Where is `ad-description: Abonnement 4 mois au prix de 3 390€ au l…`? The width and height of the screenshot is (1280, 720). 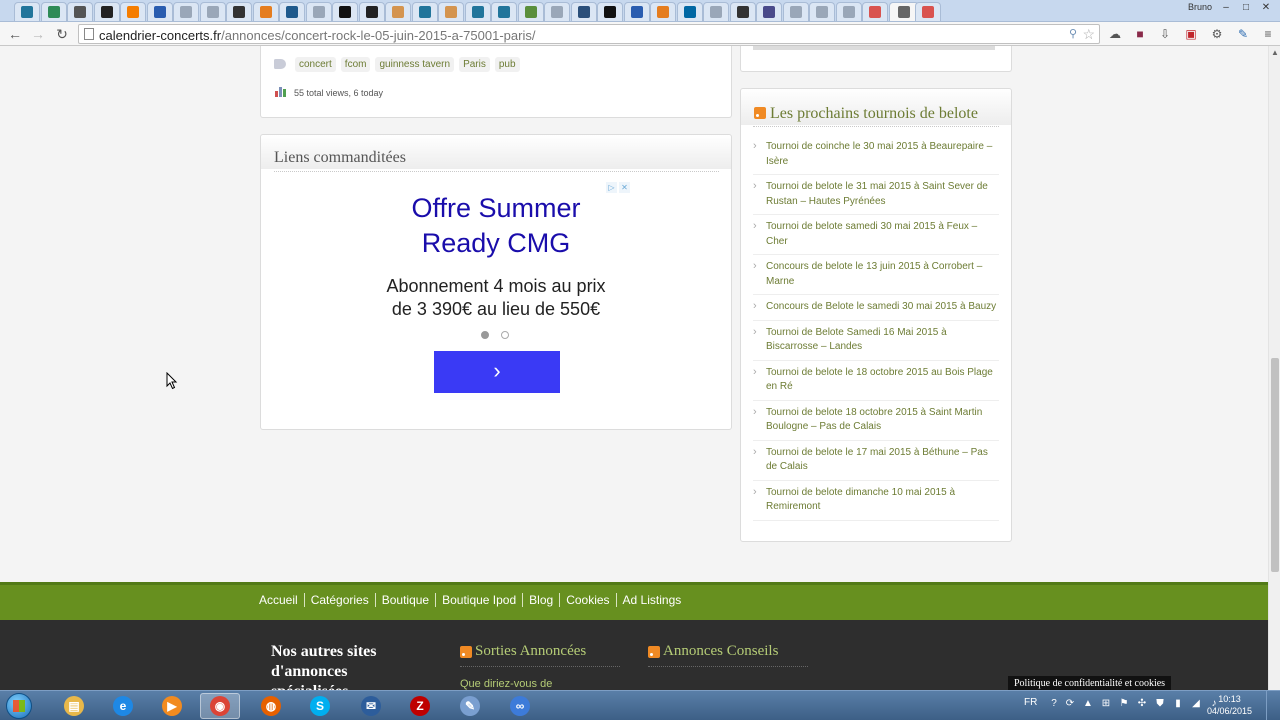 ad-description: Abonnement 4 mois au prix de 3 390€ au l… is located at coordinates (496, 298).